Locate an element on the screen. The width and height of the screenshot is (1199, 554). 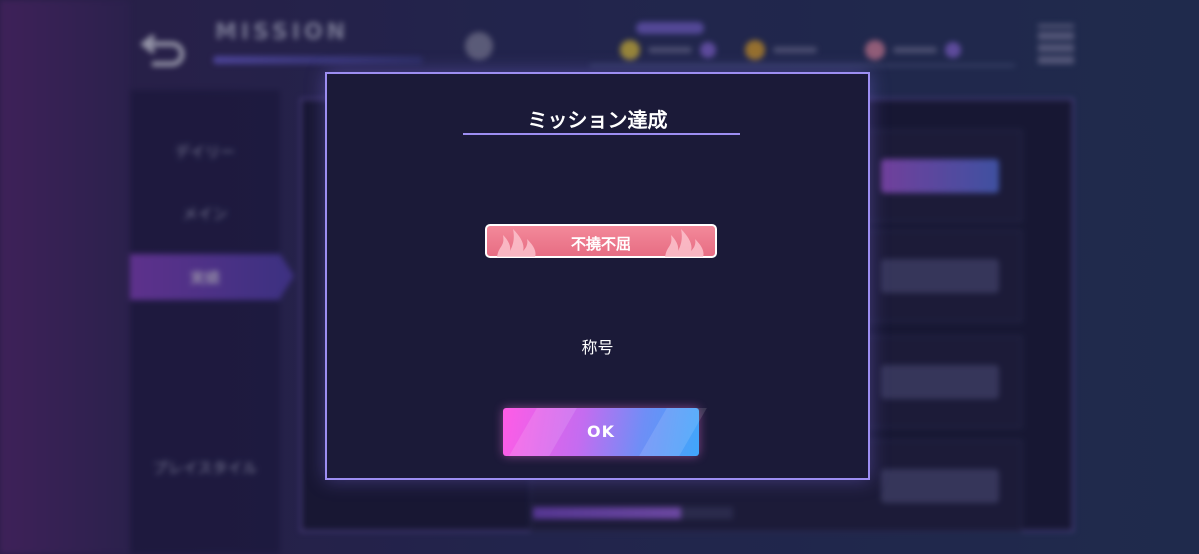
ok-button-label: OK is located at coordinates (601, 431).